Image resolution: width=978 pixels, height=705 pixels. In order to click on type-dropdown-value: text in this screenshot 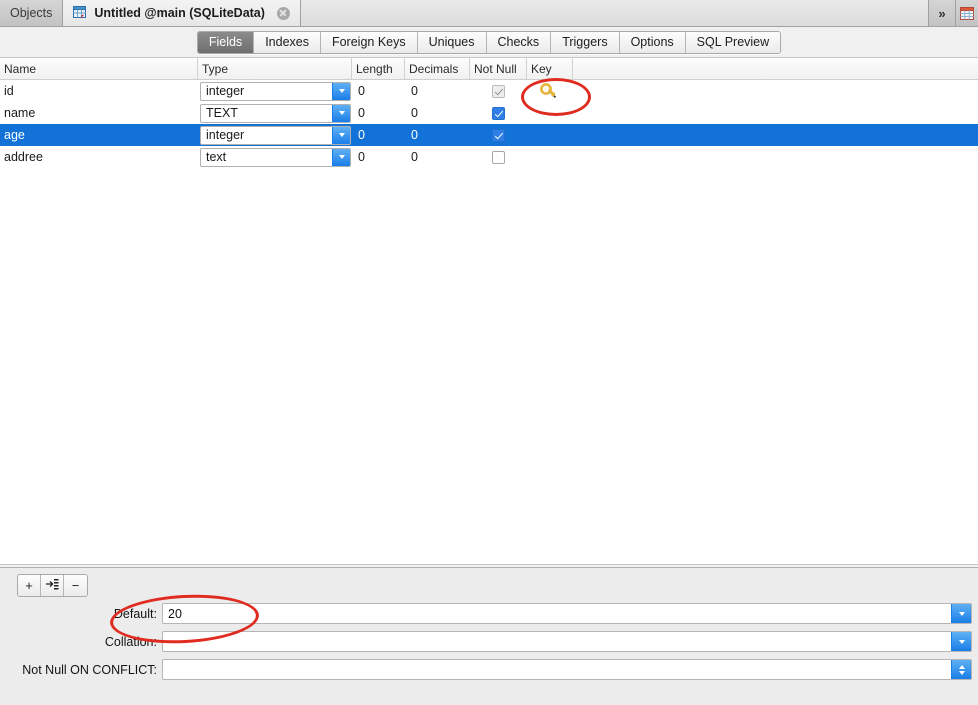, I will do `click(216, 157)`.